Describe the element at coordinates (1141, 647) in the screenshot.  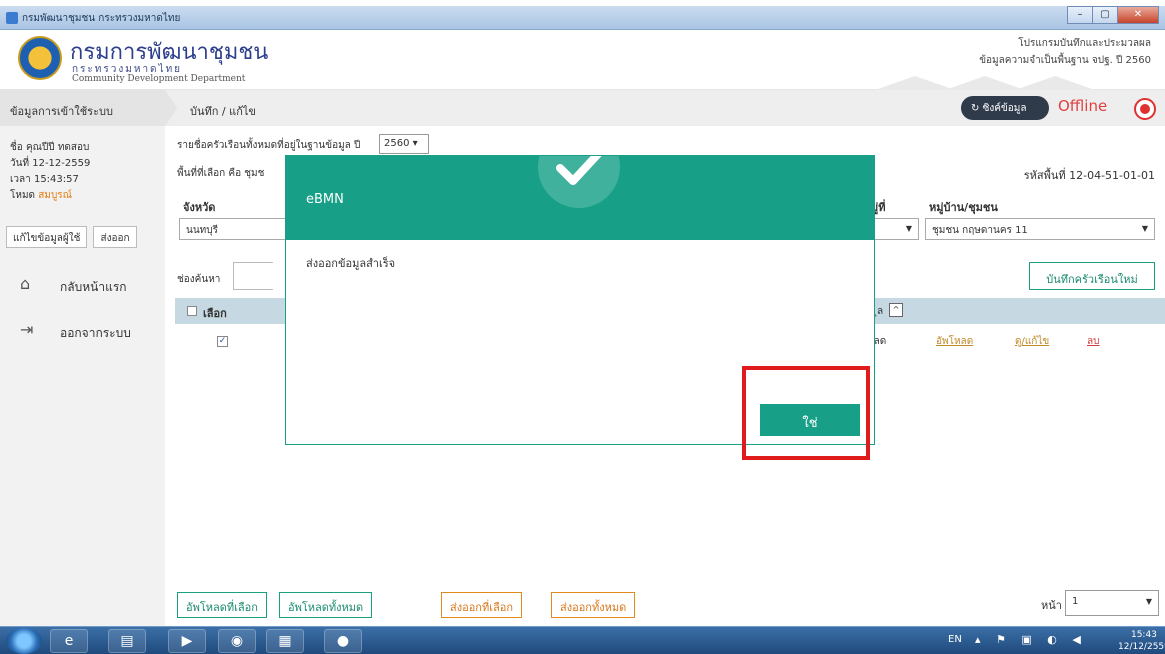
I see `clock-date: 12/12/2559` at that location.